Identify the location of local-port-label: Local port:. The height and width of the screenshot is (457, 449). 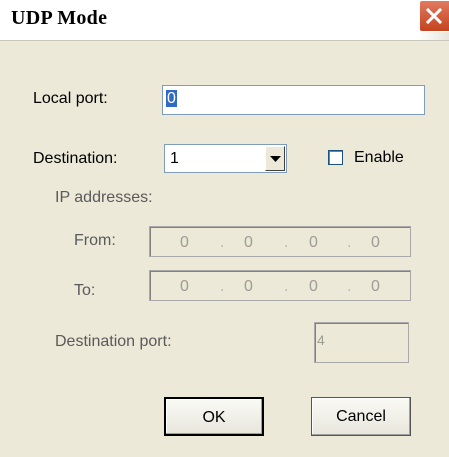
(70, 98).